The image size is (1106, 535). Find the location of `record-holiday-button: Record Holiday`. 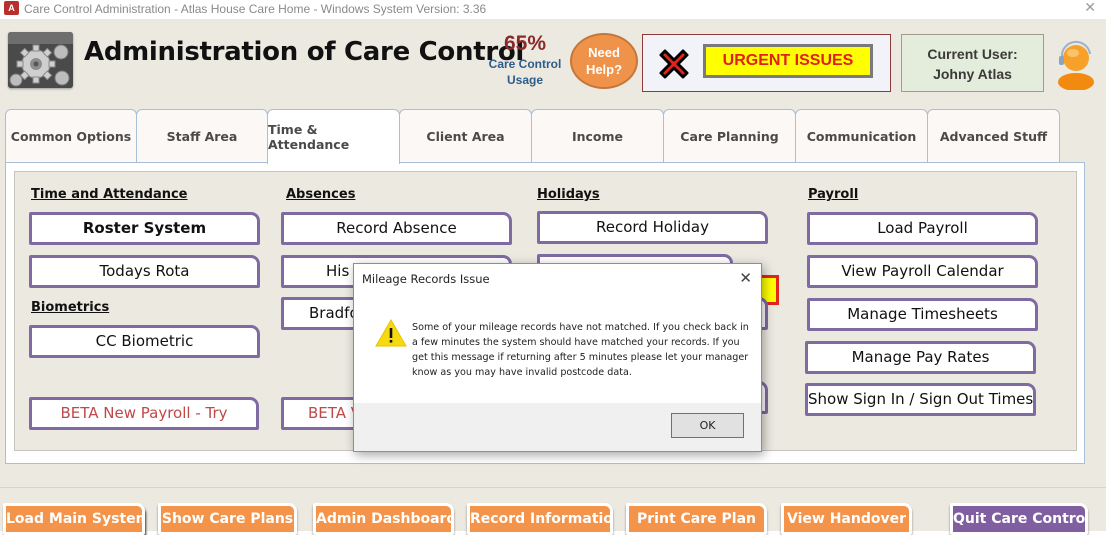

record-holiday-button: Record Holiday is located at coordinates (652, 227).